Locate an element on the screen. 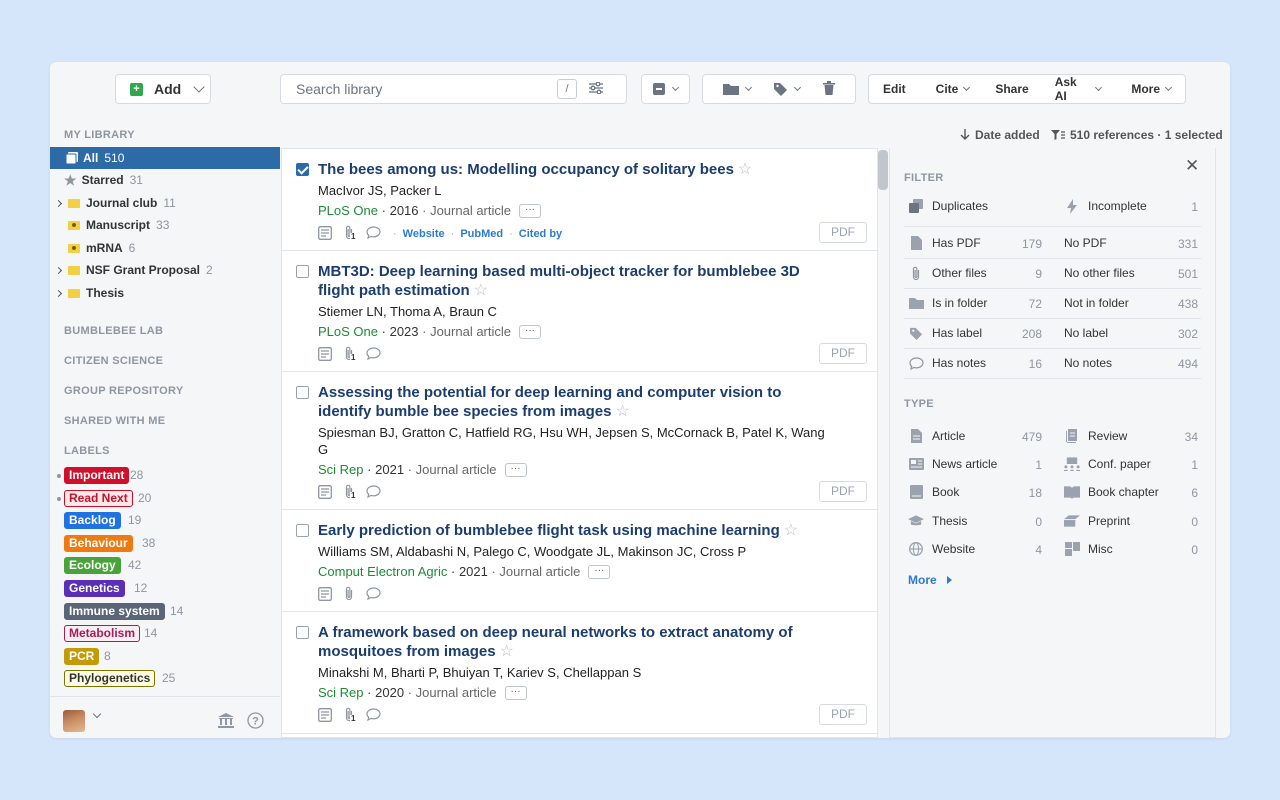 Image resolution: width=1280 pixels, height=800 pixels. ask-ai-button: Ask AI is located at coordinates (1078, 89).